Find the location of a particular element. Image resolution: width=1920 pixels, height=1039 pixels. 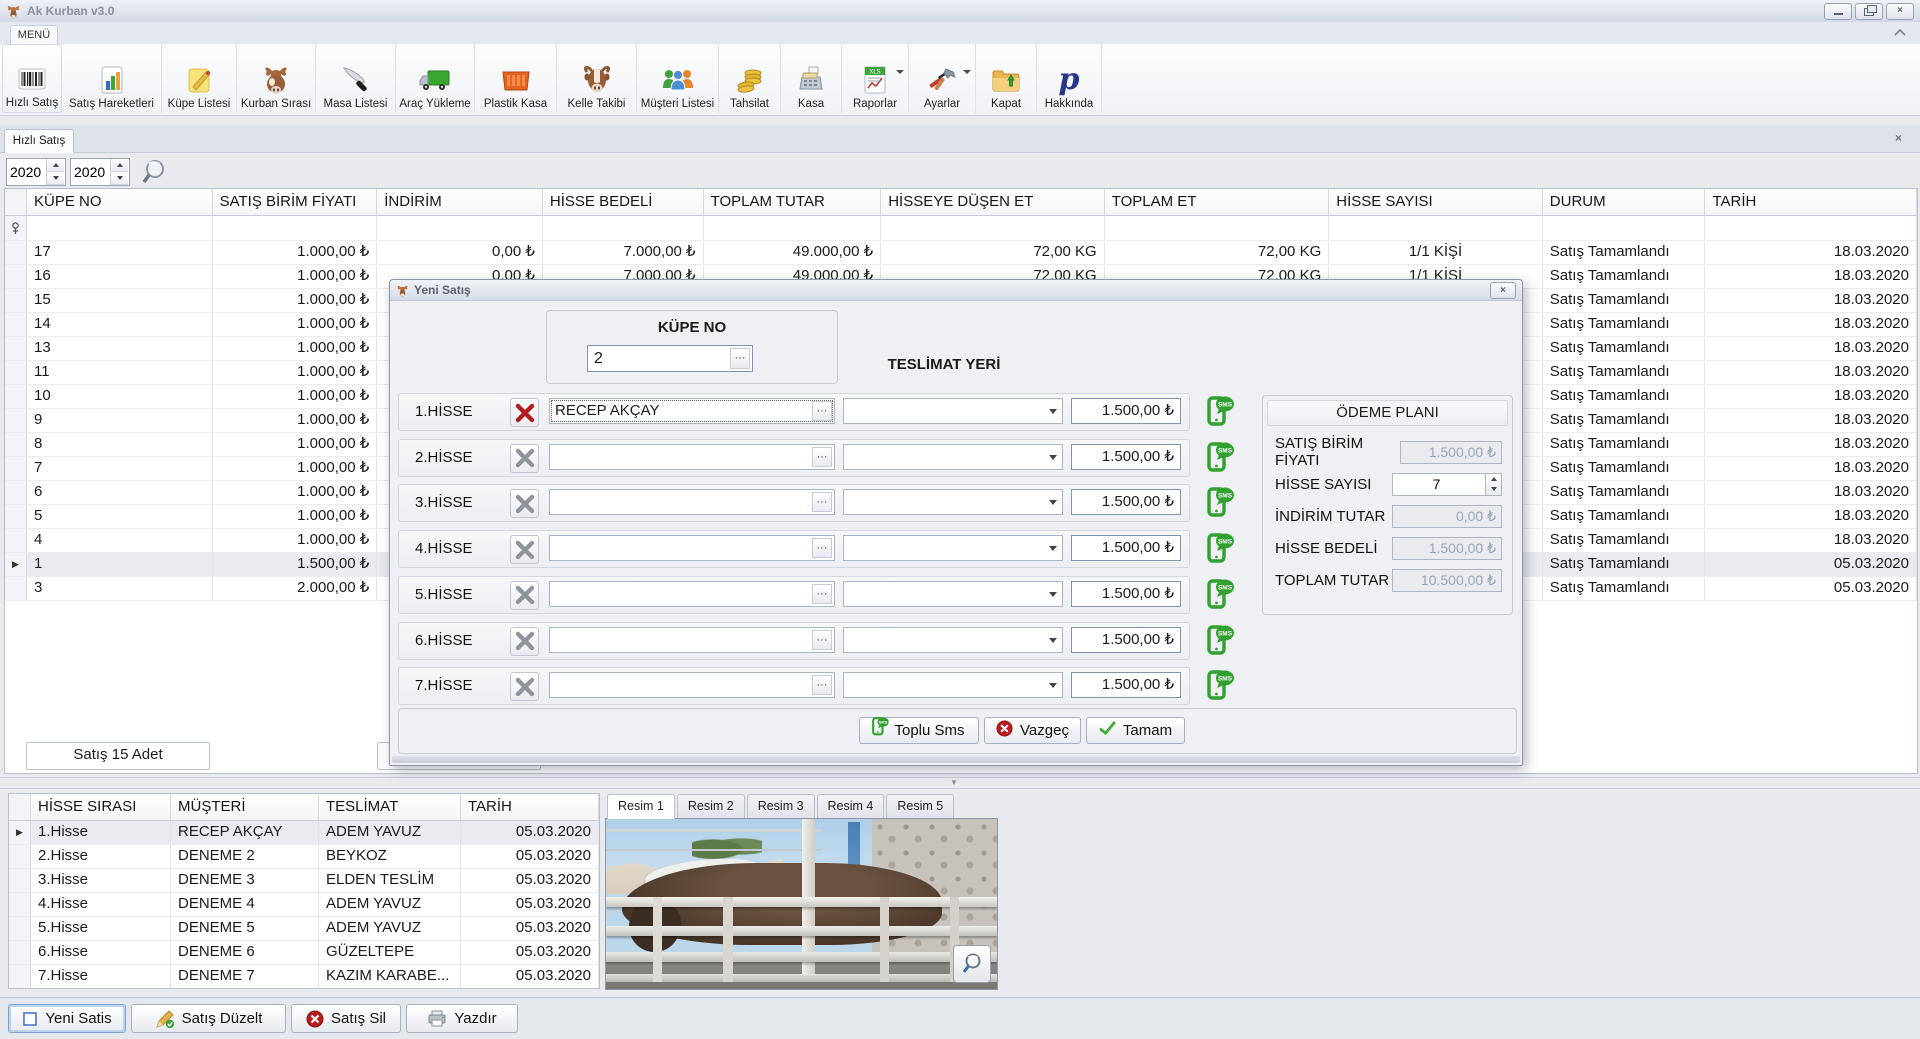

table-row: 2.Hisse DENEME 2 BEYKOZ 05.03.2020 is located at coordinates (304, 857).